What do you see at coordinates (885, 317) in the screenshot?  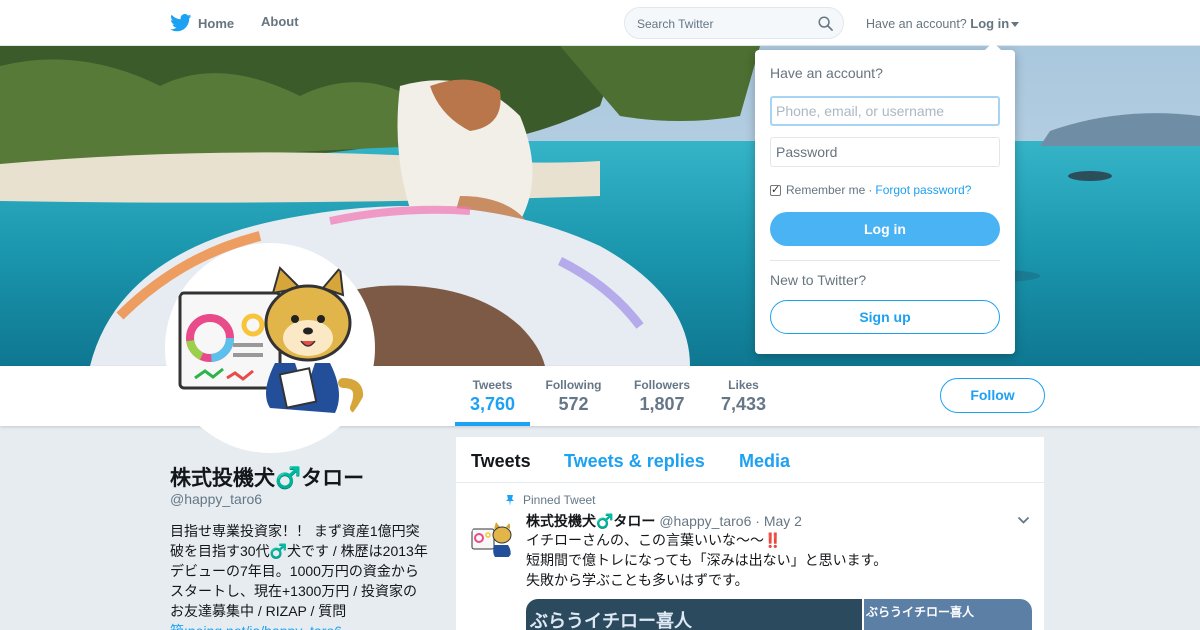 I see `signup-button: Sign up` at bounding box center [885, 317].